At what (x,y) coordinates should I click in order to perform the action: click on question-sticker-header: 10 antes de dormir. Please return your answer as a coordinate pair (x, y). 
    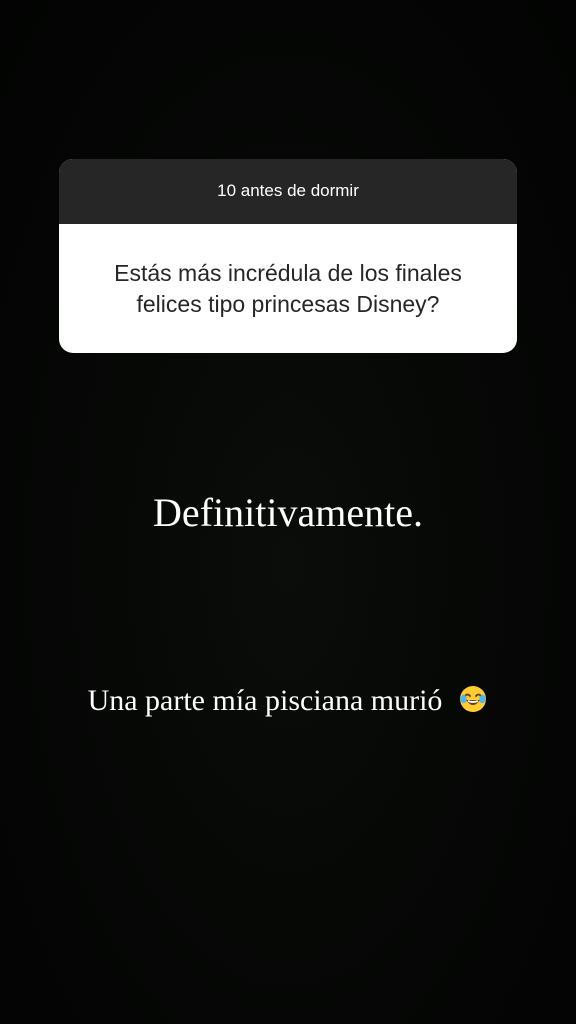
    Looking at the image, I should click on (288, 191).